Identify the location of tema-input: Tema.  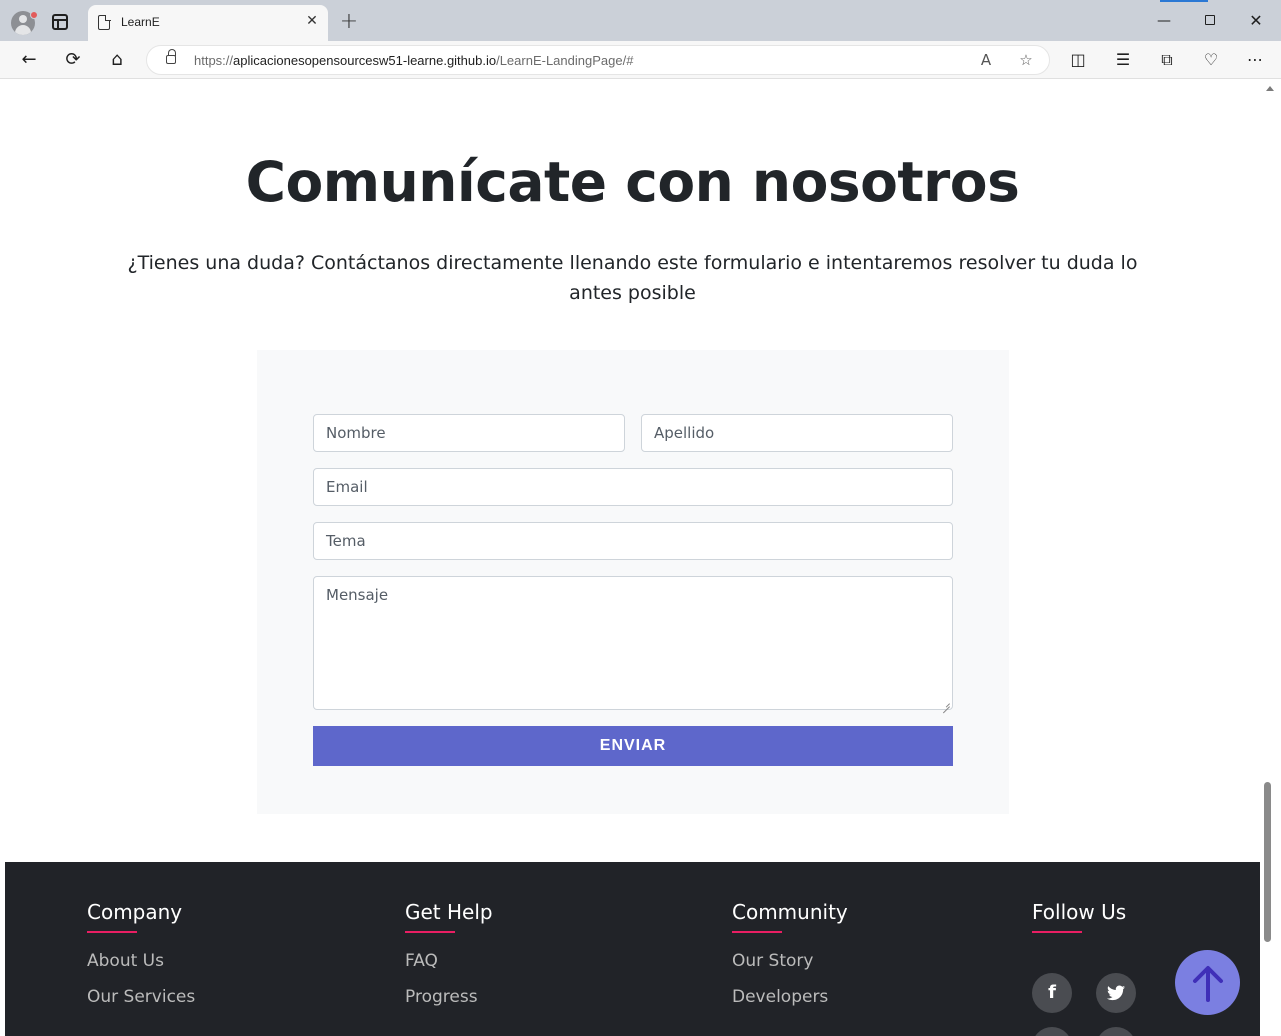
(633, 541).